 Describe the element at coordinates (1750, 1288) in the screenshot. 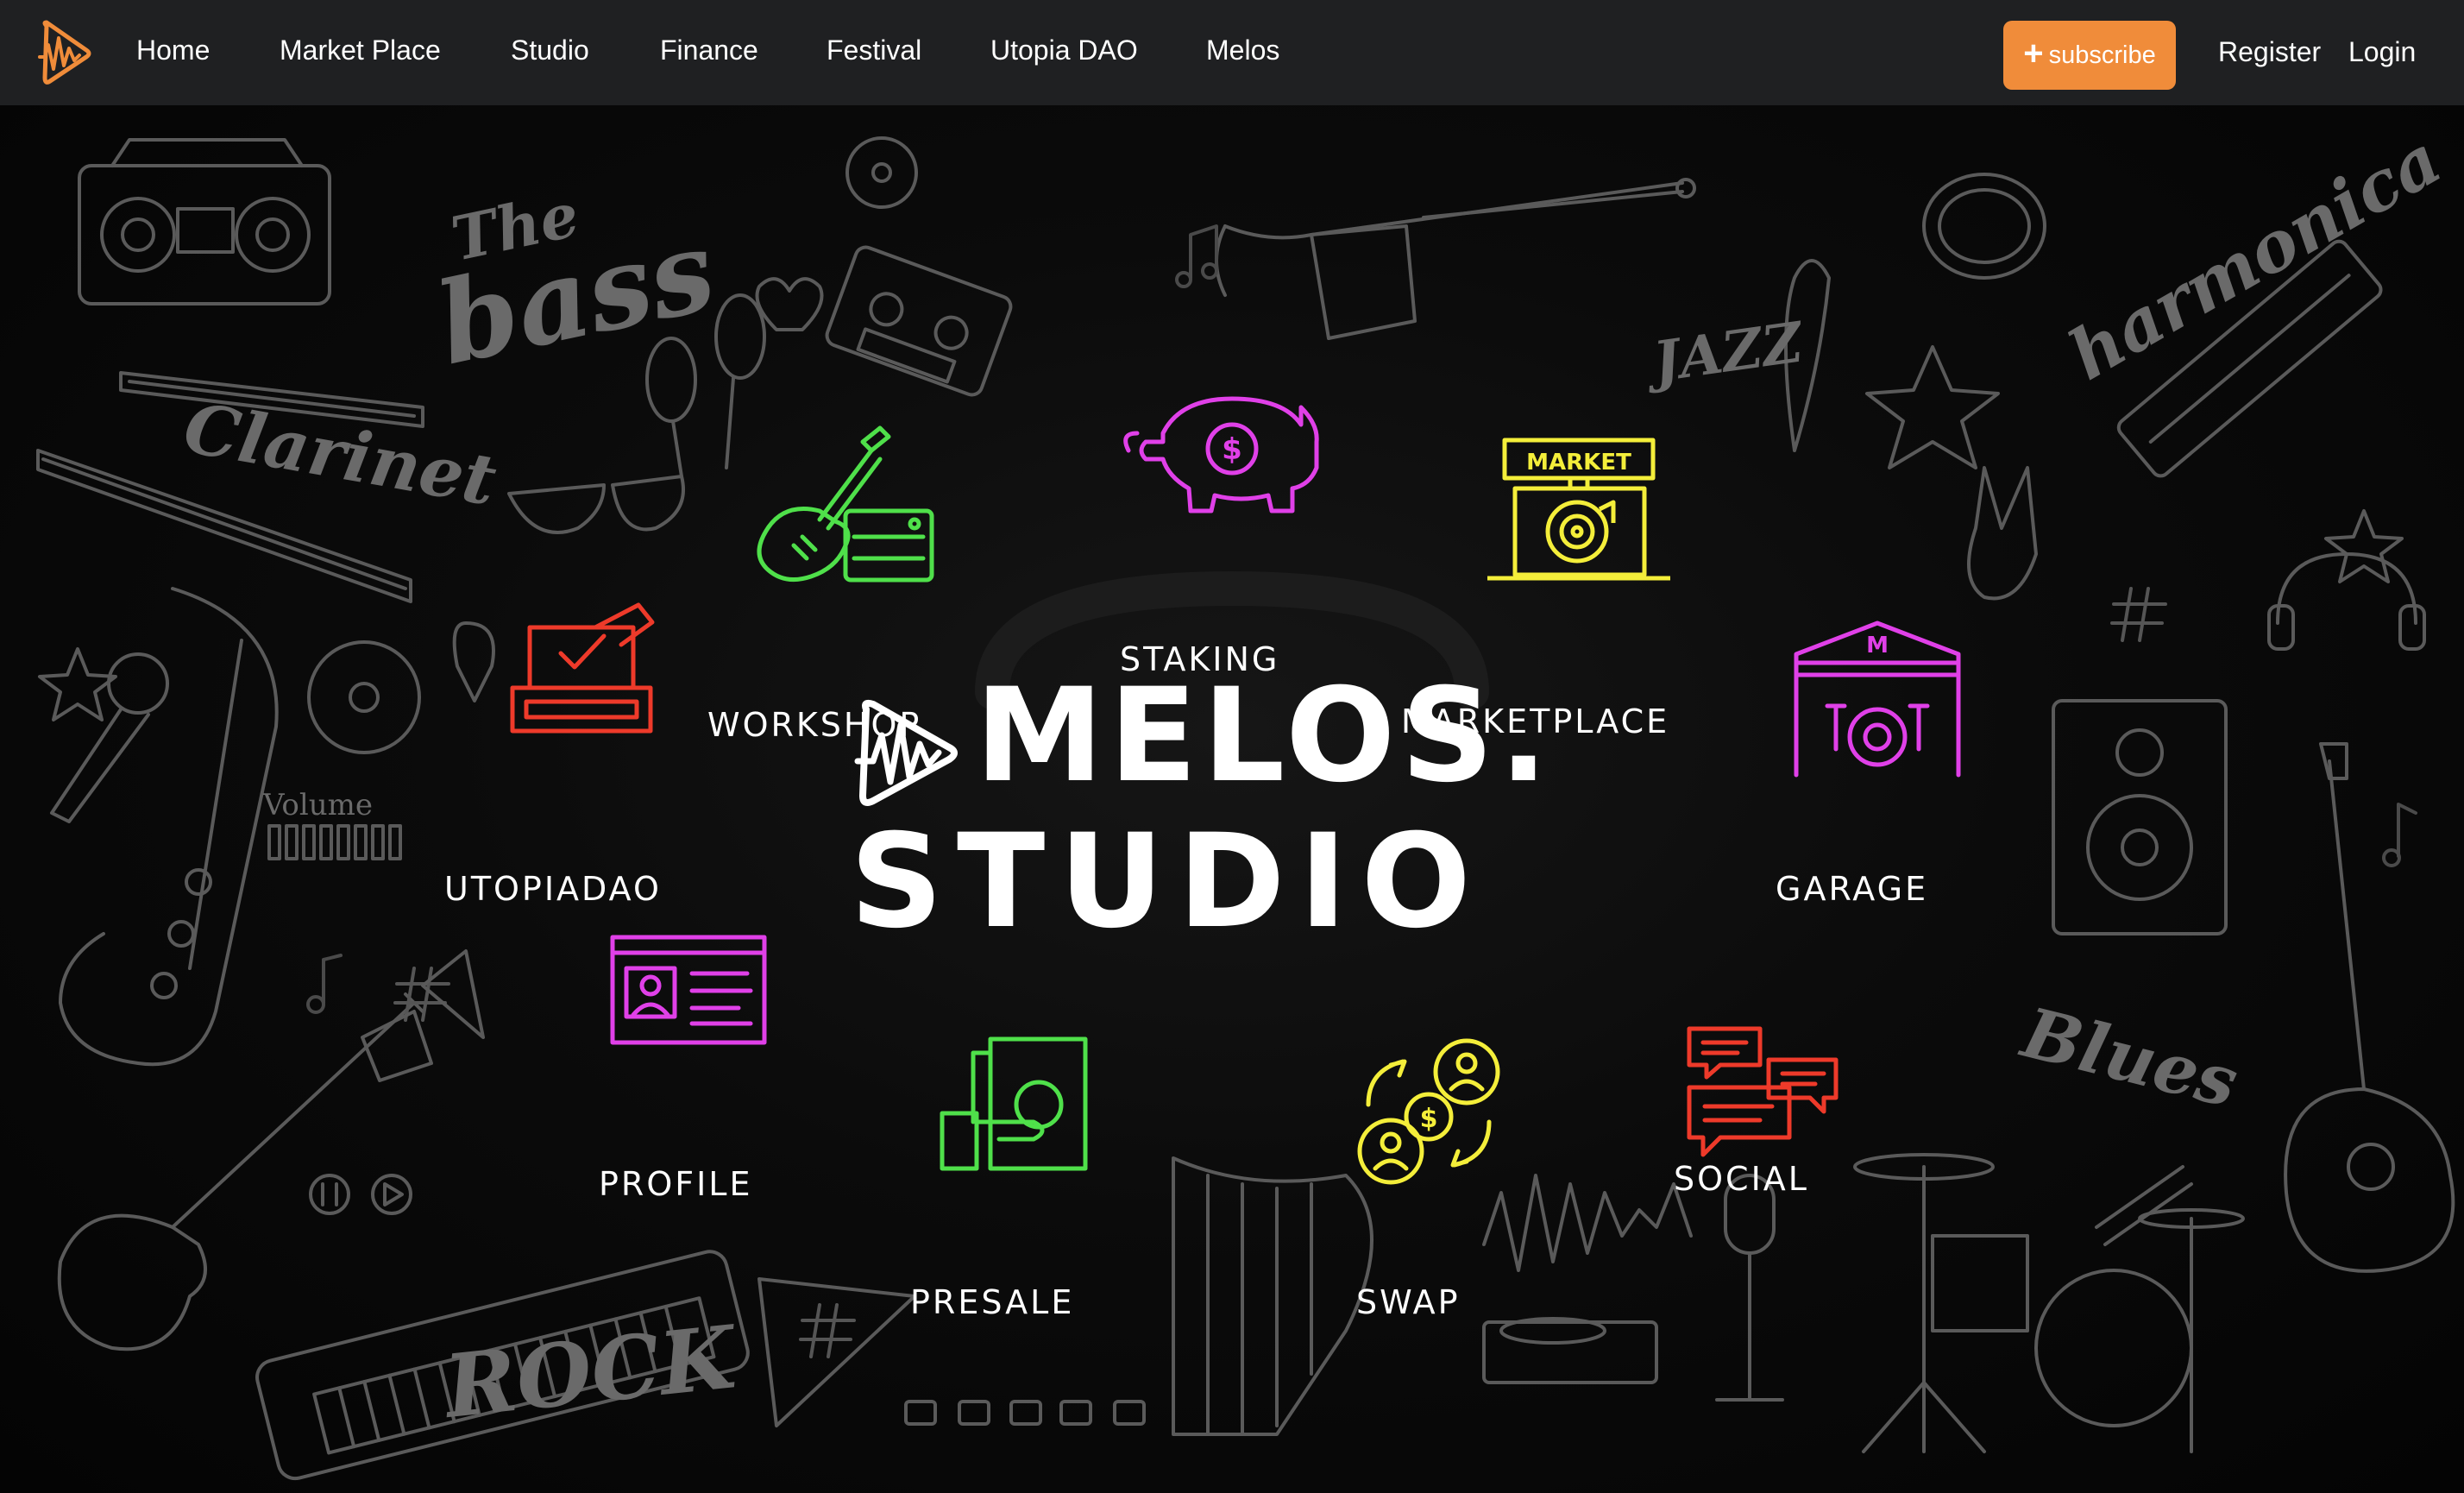

I see `studio-microphone-doodle-icon` at that location.